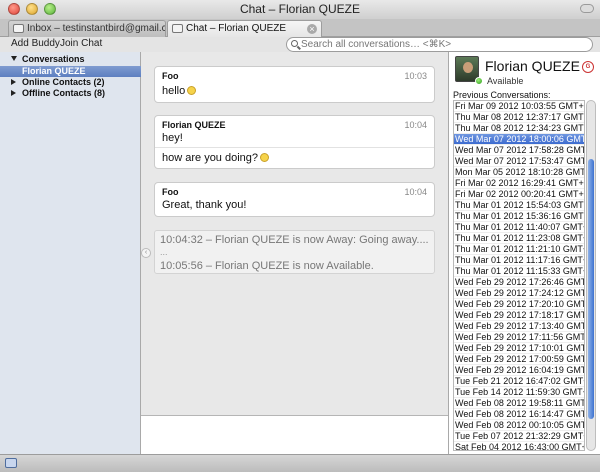 Image resolution: width=600 pixels, height=472 pixels. I want to click on chevron-down-icon, so click(14, 58).